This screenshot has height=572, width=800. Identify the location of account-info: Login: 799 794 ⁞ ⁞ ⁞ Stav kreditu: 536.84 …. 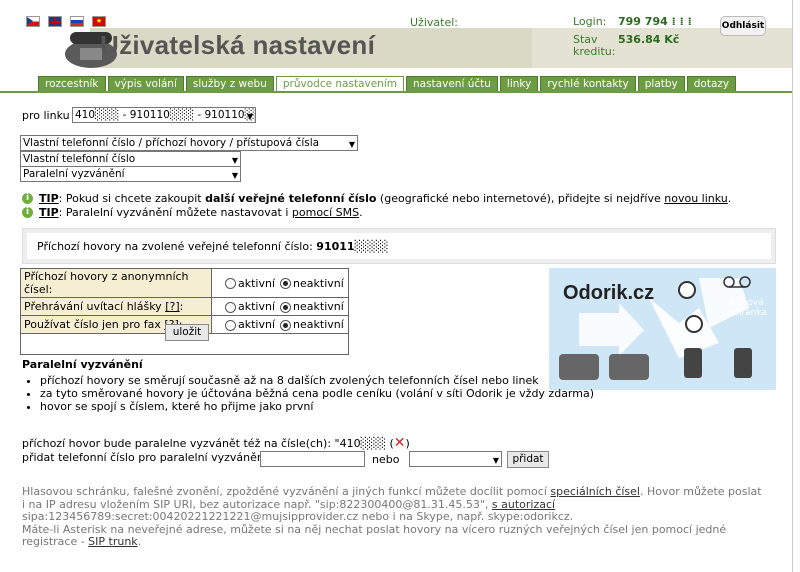
(632, 37).